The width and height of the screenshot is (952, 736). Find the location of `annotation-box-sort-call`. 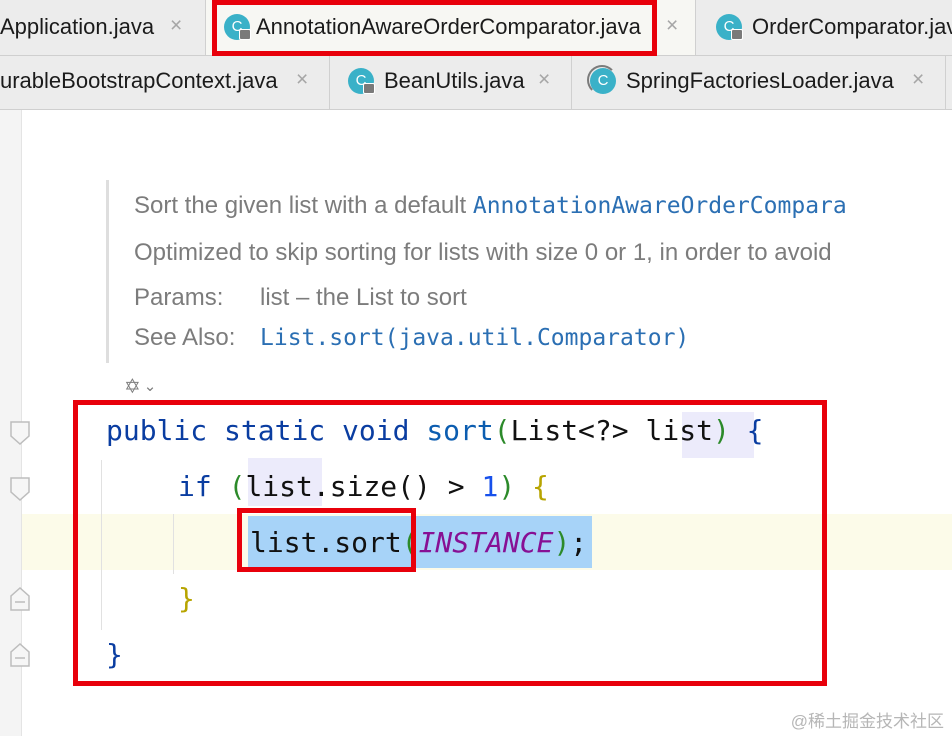

annotation-box-sort-call is located at coordinates (326, 540).